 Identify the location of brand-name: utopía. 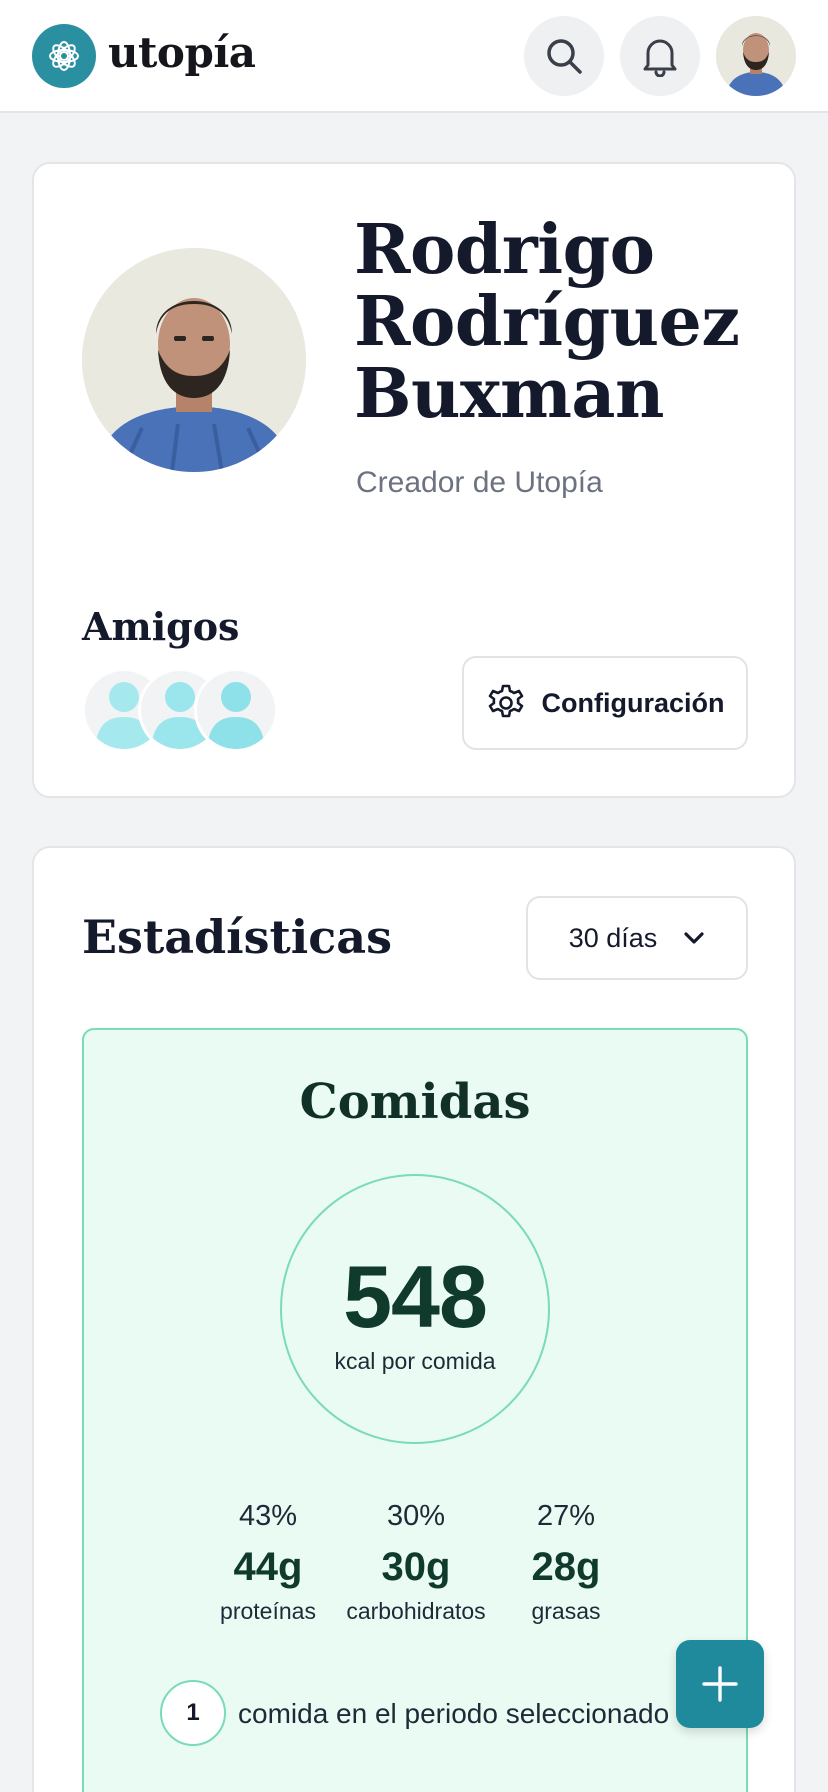
(182, 52).